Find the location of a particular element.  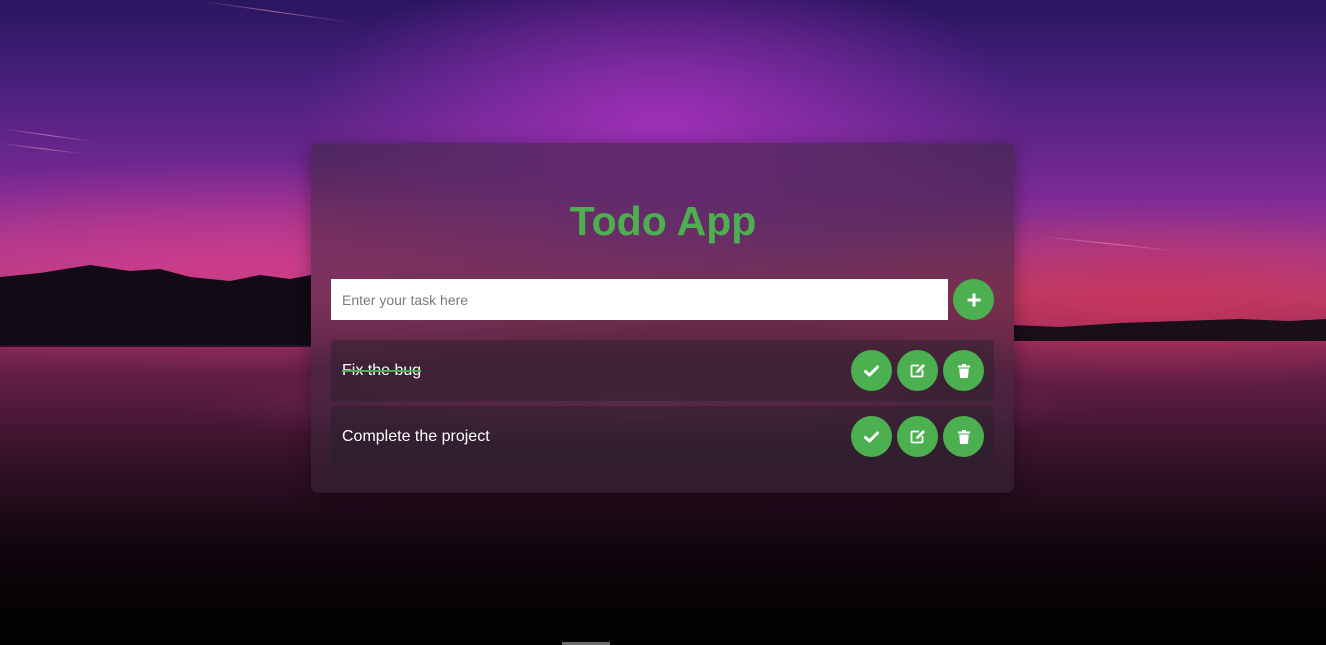

task-input is located at coordinates (639, 299).